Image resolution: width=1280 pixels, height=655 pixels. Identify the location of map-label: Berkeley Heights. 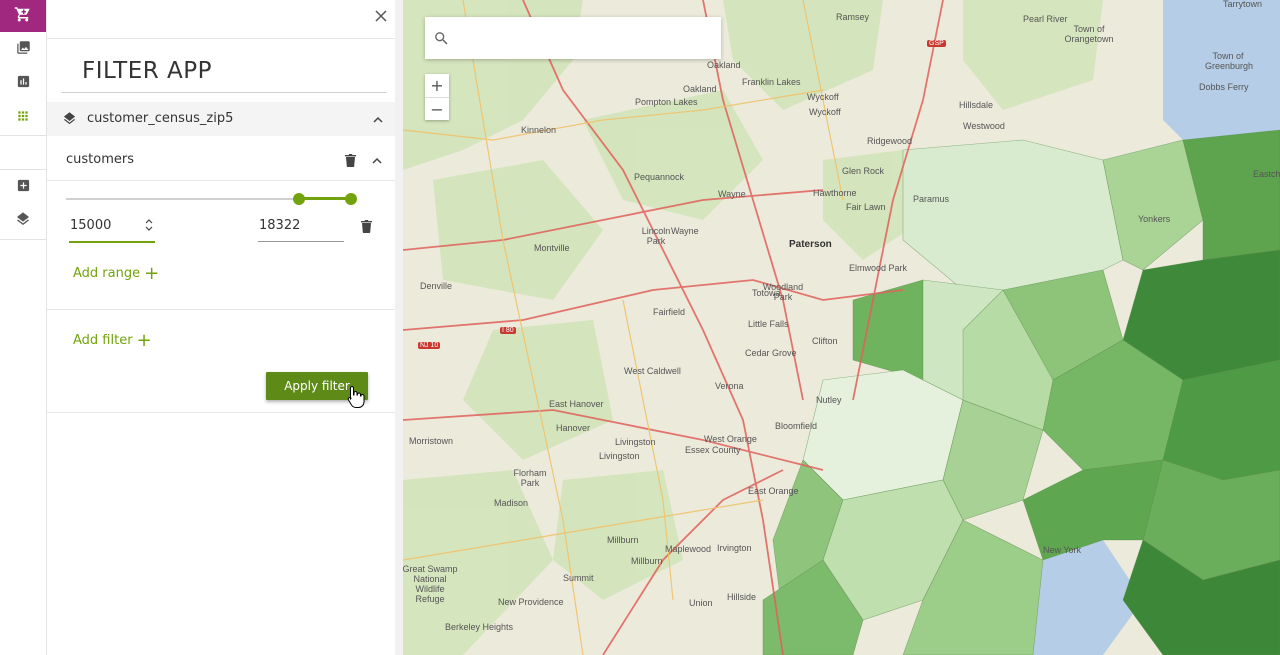
(479, 627).